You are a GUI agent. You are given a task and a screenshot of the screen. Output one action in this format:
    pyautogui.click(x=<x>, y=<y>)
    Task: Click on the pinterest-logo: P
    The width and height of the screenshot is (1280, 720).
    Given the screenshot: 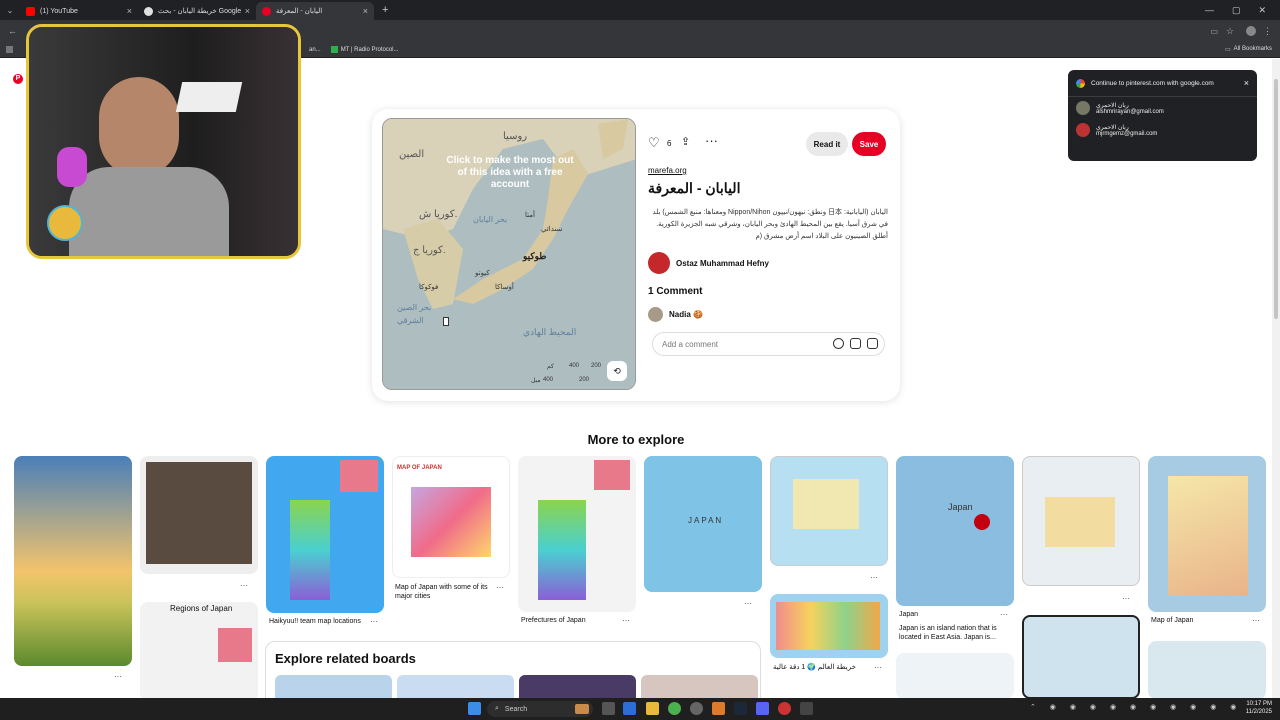 What is the action you would take?
    pyautogui.click(x=18, y=79)
    